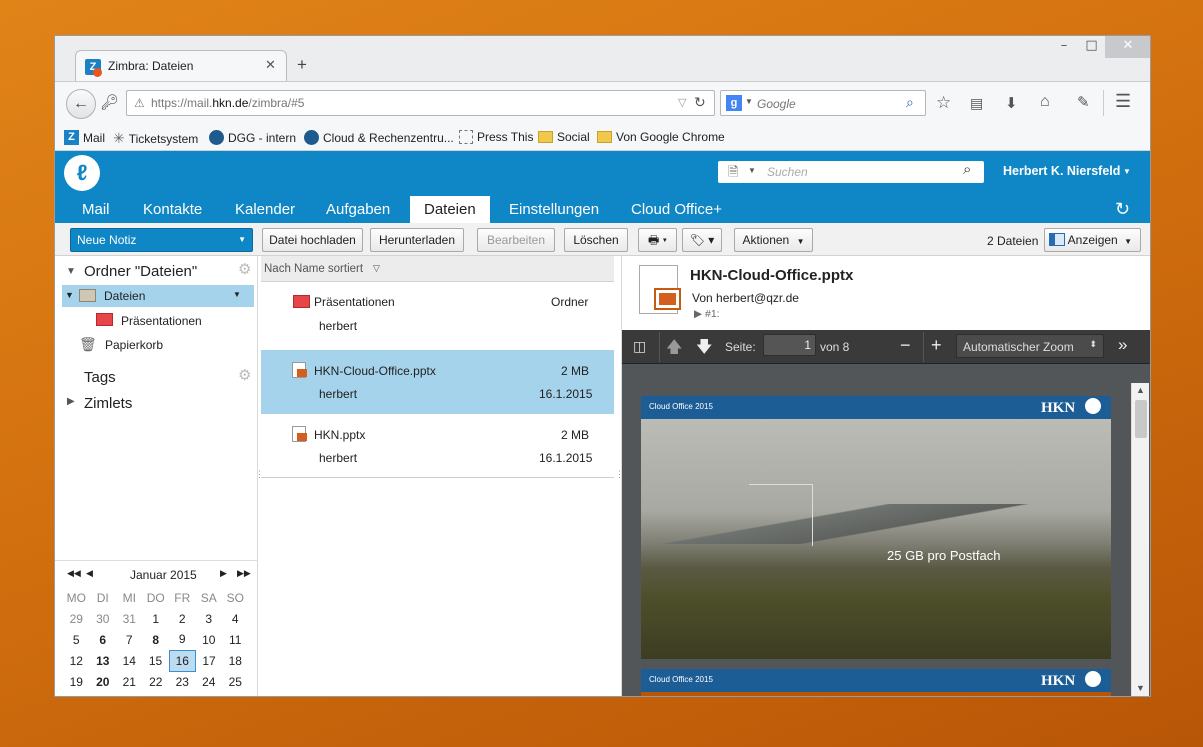  What do you see at coordinates (661, 137) in the screenshot?
I see `bookmark-google-chrome: Von Google Chrome` at bounding box center [661, 137].